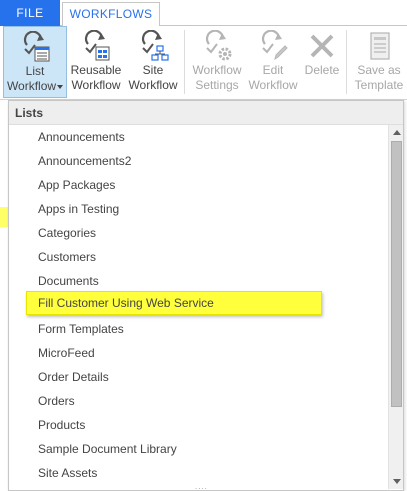 Image resolution: width=407 pixels, height=491 pixels. Describe the element at coordinates (198, 425) in the screenshot. I see `list-item: Products` at that location.